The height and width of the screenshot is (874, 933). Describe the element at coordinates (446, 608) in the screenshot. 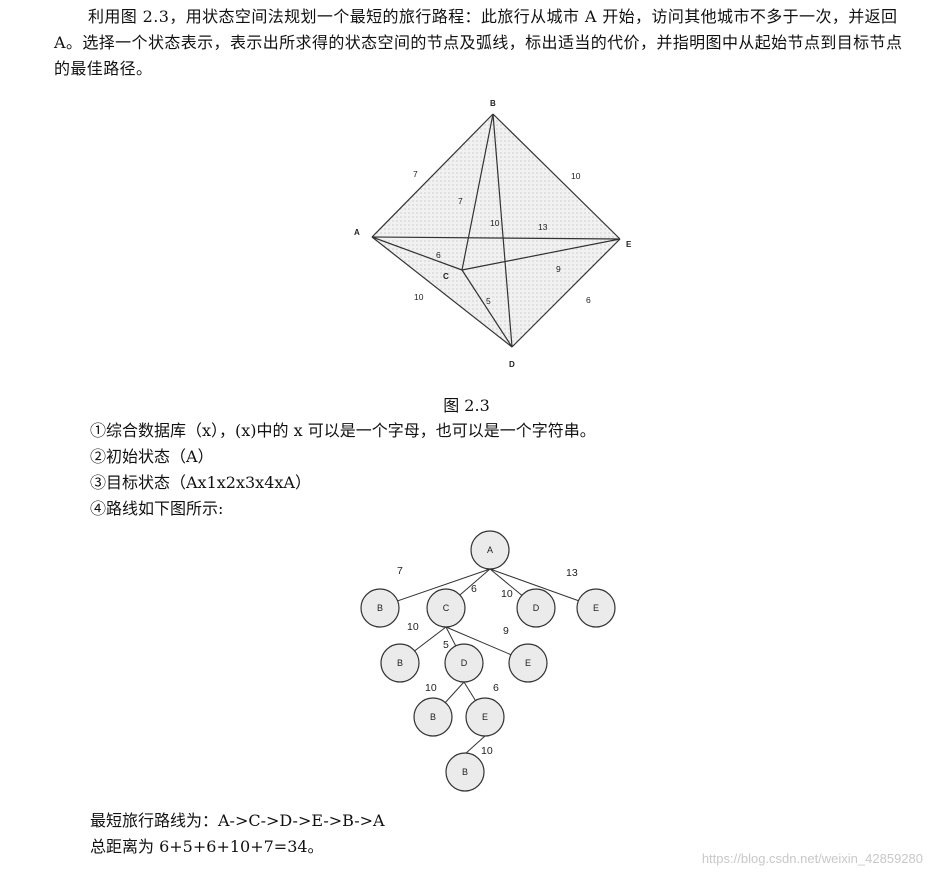

I see `tree-node-label: C` at that location.